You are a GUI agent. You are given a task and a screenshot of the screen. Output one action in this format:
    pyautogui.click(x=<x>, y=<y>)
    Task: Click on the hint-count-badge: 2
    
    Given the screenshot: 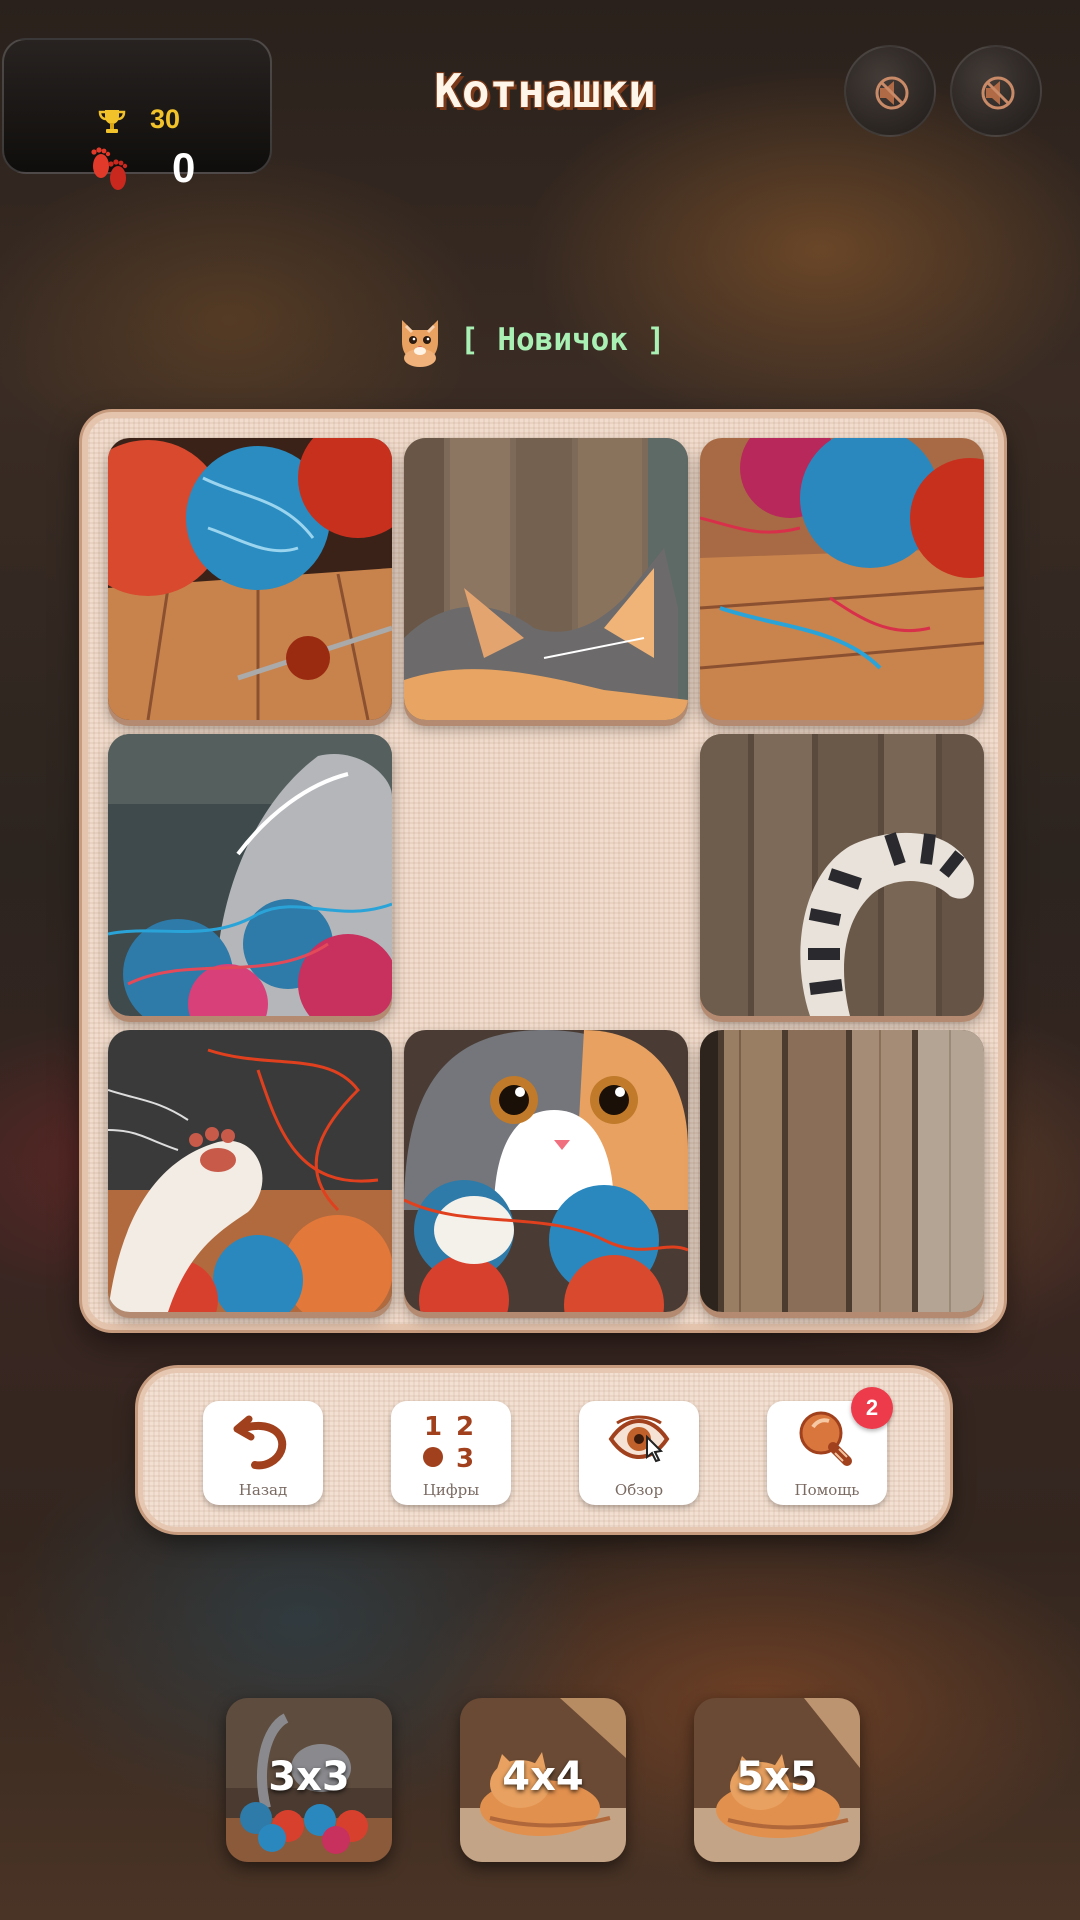 What is the action you would take?
    pyautogui.click(x=872, y=1408)
    